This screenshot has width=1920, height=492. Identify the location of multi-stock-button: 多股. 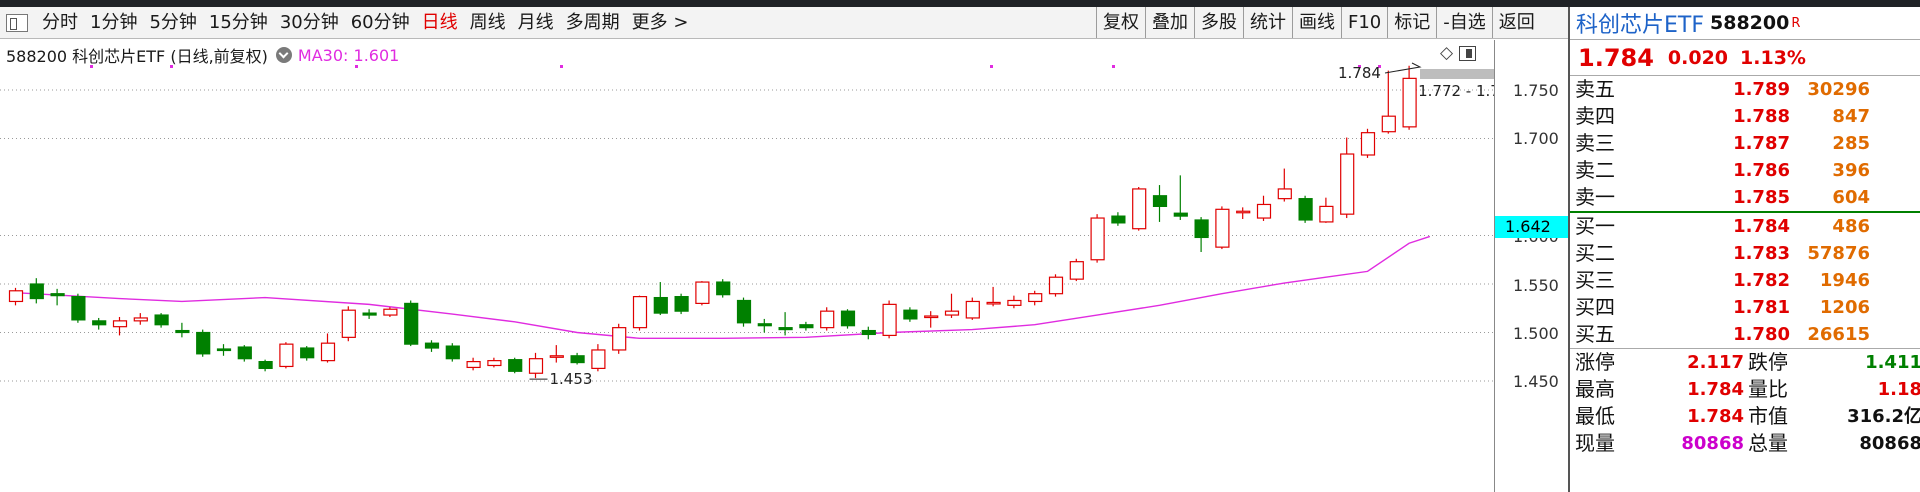
(1218, 22).